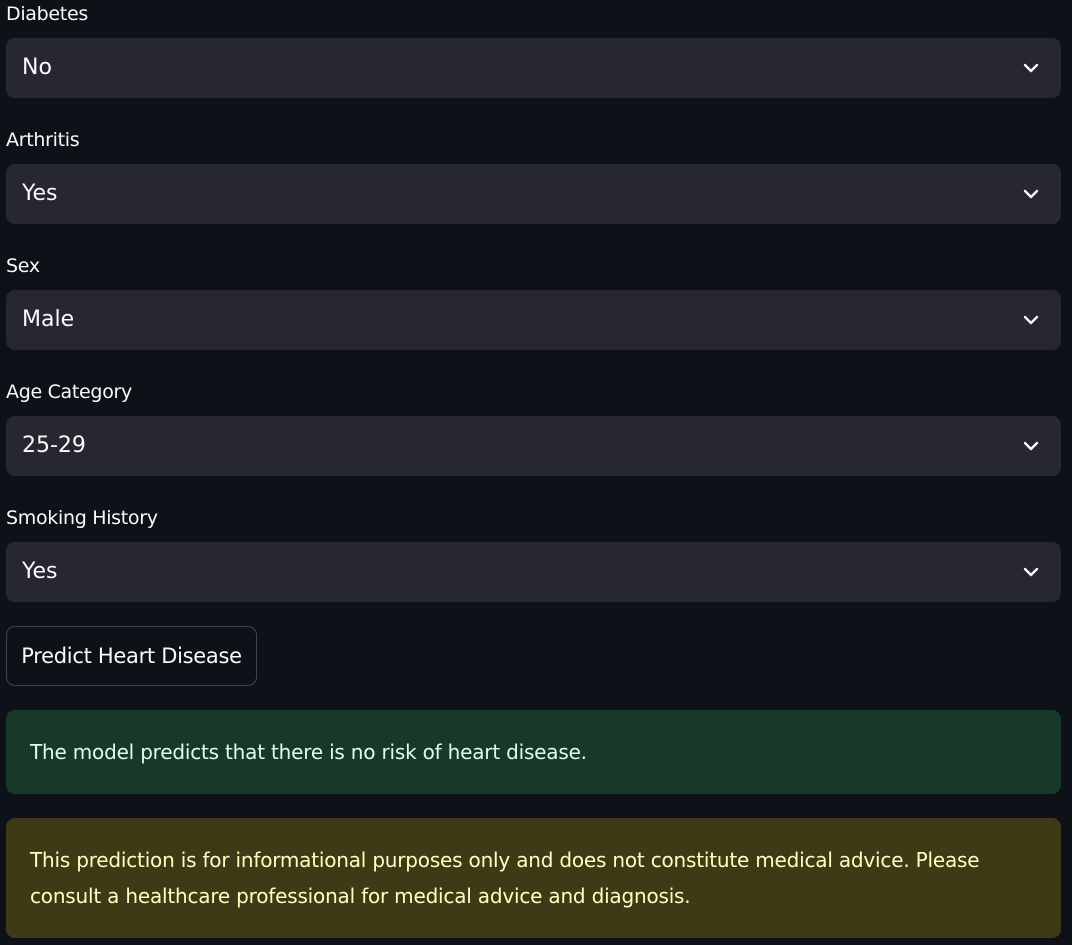 Image resolution: width=1072 pixels, height=945 pixels. Describe the element at coordinates (43, 140) in the screenshot. I see `arthritis-label: Arthritis` at that location.